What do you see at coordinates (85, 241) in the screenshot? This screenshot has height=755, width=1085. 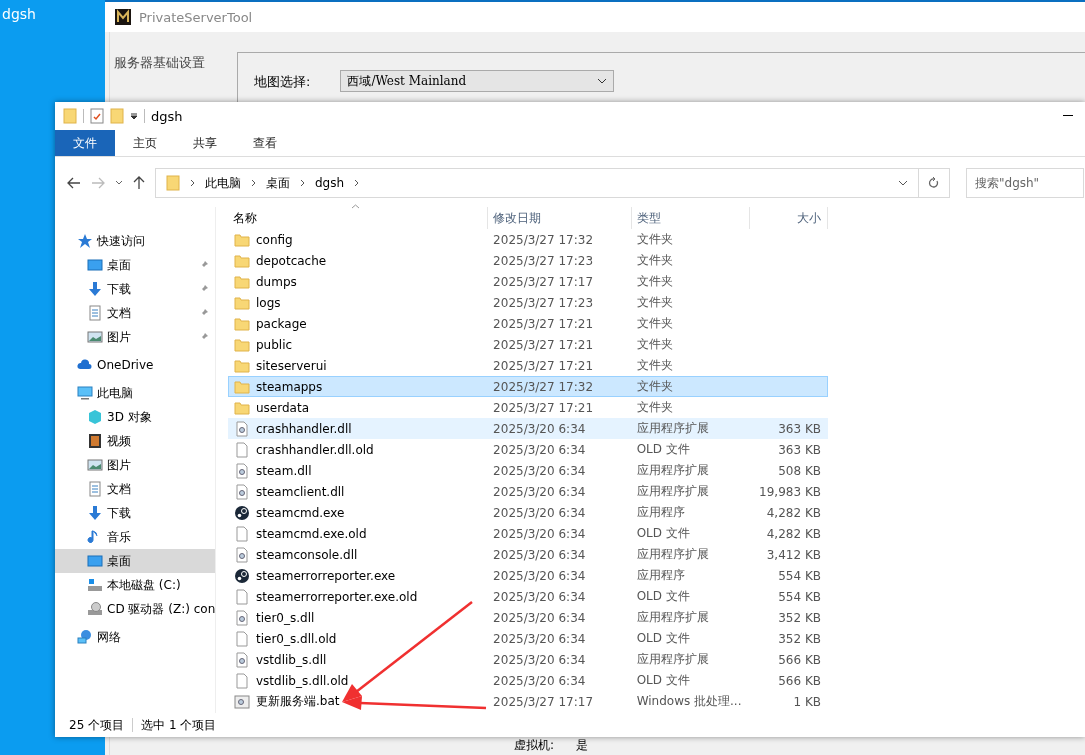 I see `star-icon` at bounding box center [85, 241].